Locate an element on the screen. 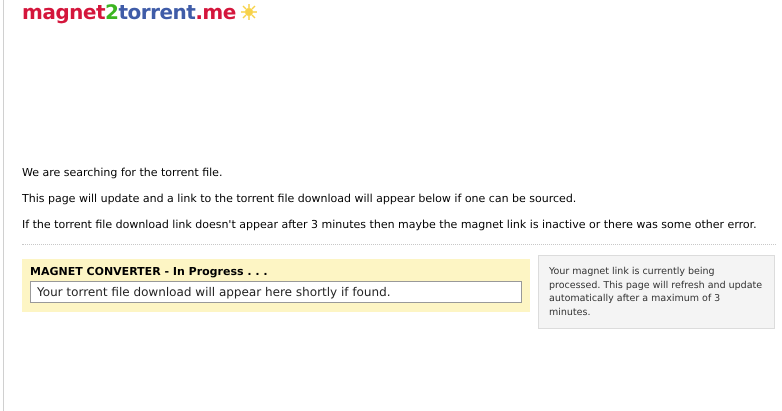 This screenshot has height=411, width=782. site-logo: magnet2torrent.me is located at coordinates (129, 12).